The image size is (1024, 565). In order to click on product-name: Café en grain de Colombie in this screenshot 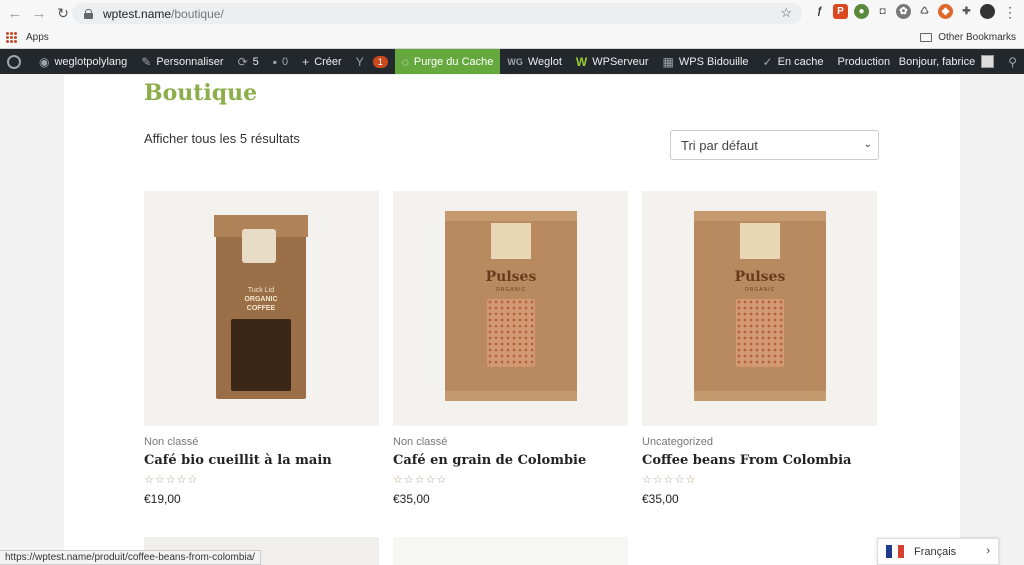, I will do `click(510, 460)`.